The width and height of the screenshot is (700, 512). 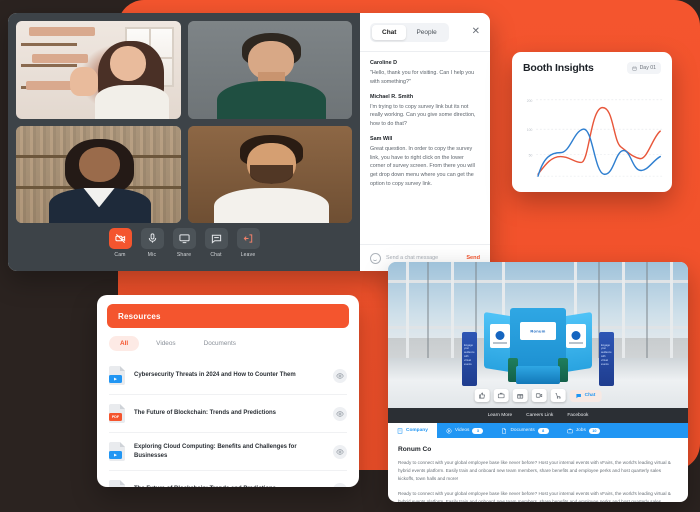 What do you see at coordinates (400, 430) in the screenshot?
I see `building-icon` at bounding box center [400, 430].